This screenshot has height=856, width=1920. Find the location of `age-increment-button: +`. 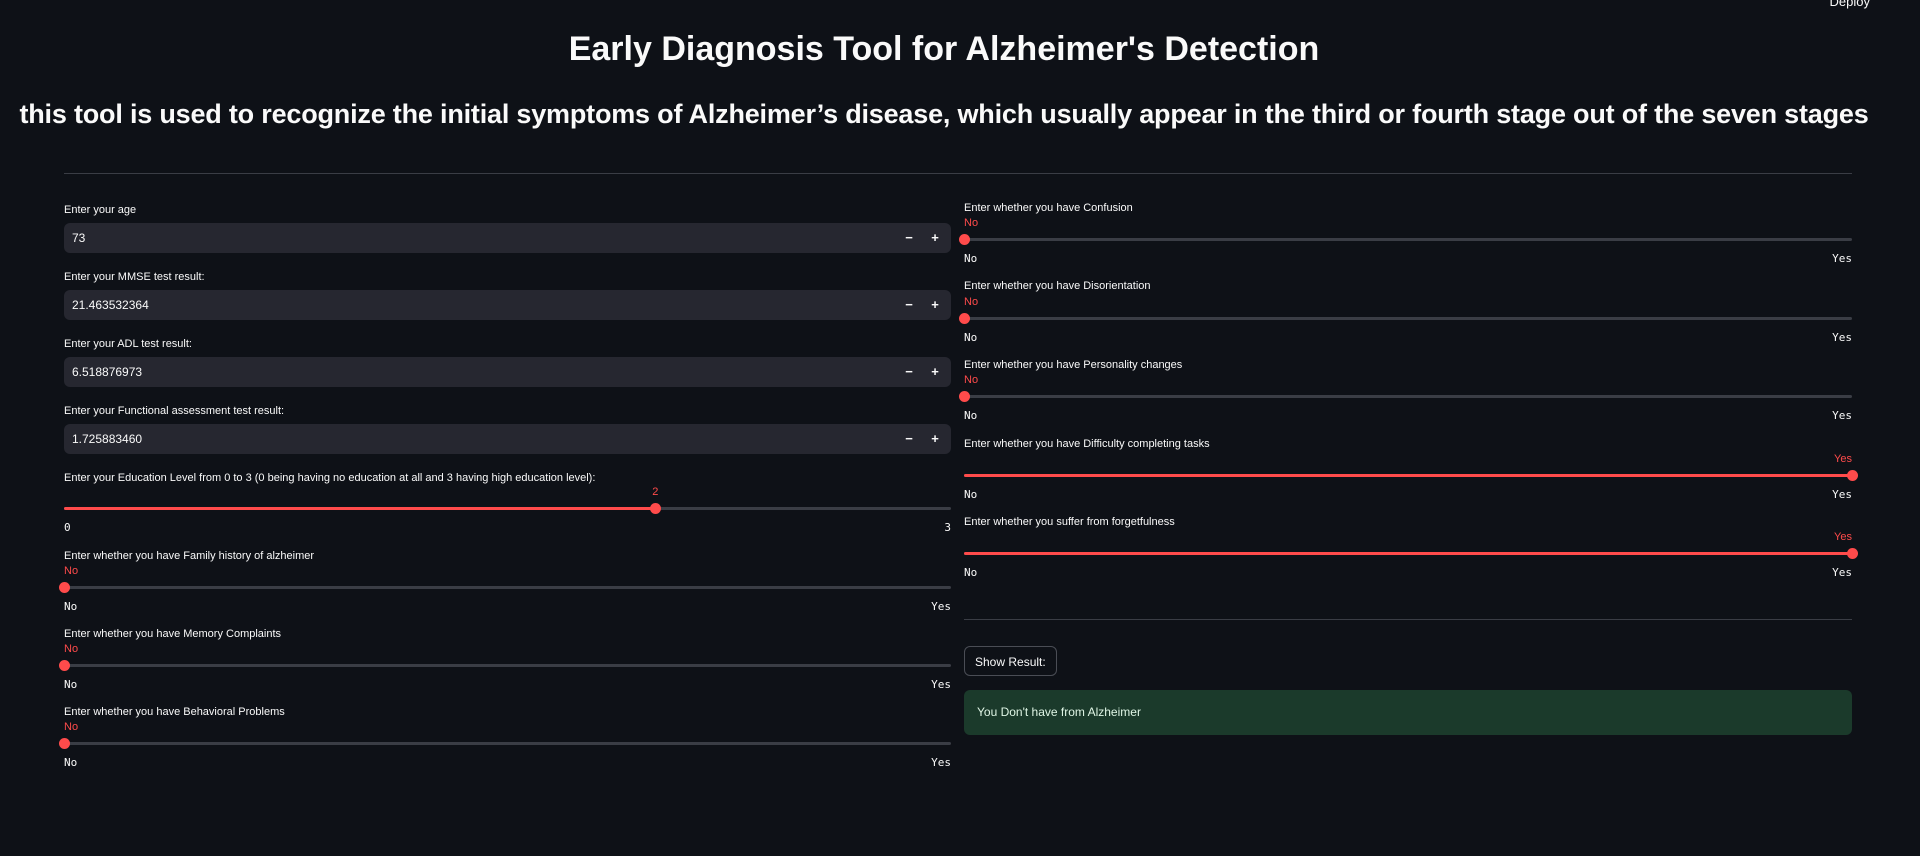

age-increment-button: + is located at coordinates (935, 238).